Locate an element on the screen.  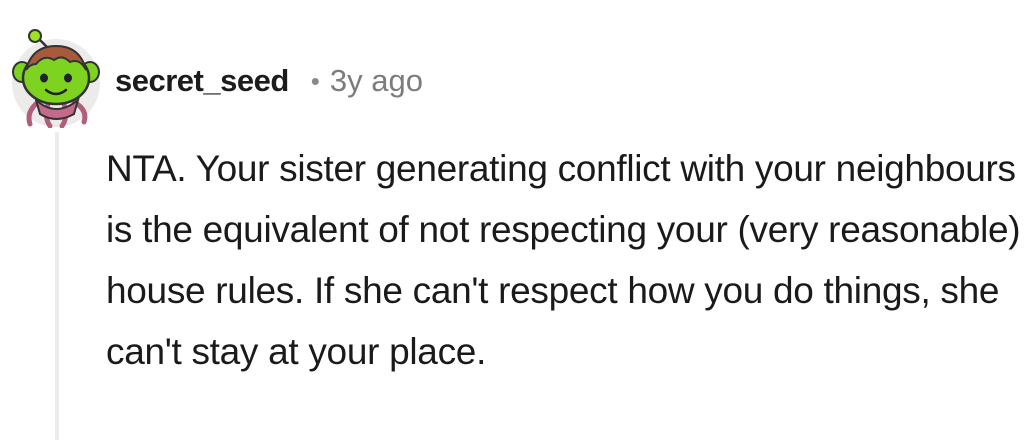
snoo-avatar-icon is located at coordinates (56, 78).